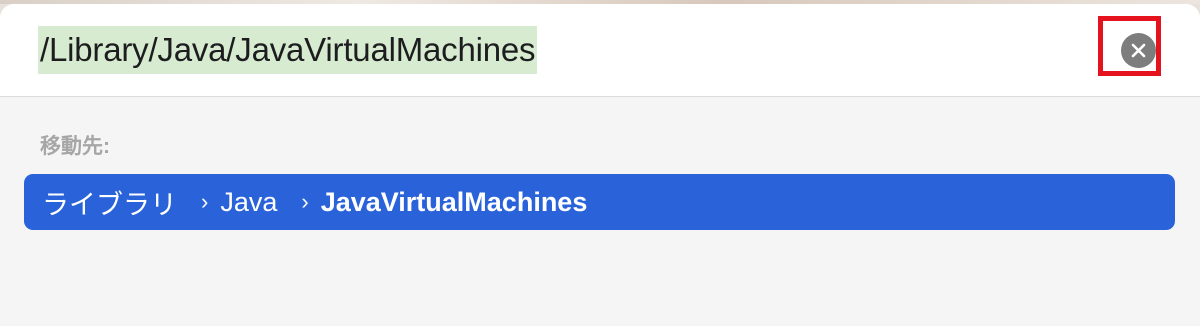 Image resolution: width=1200 pixels, height=326 pixels. I want to click on path-input: /Library/Java/JavaVirtualMachines, so click(288, 50).